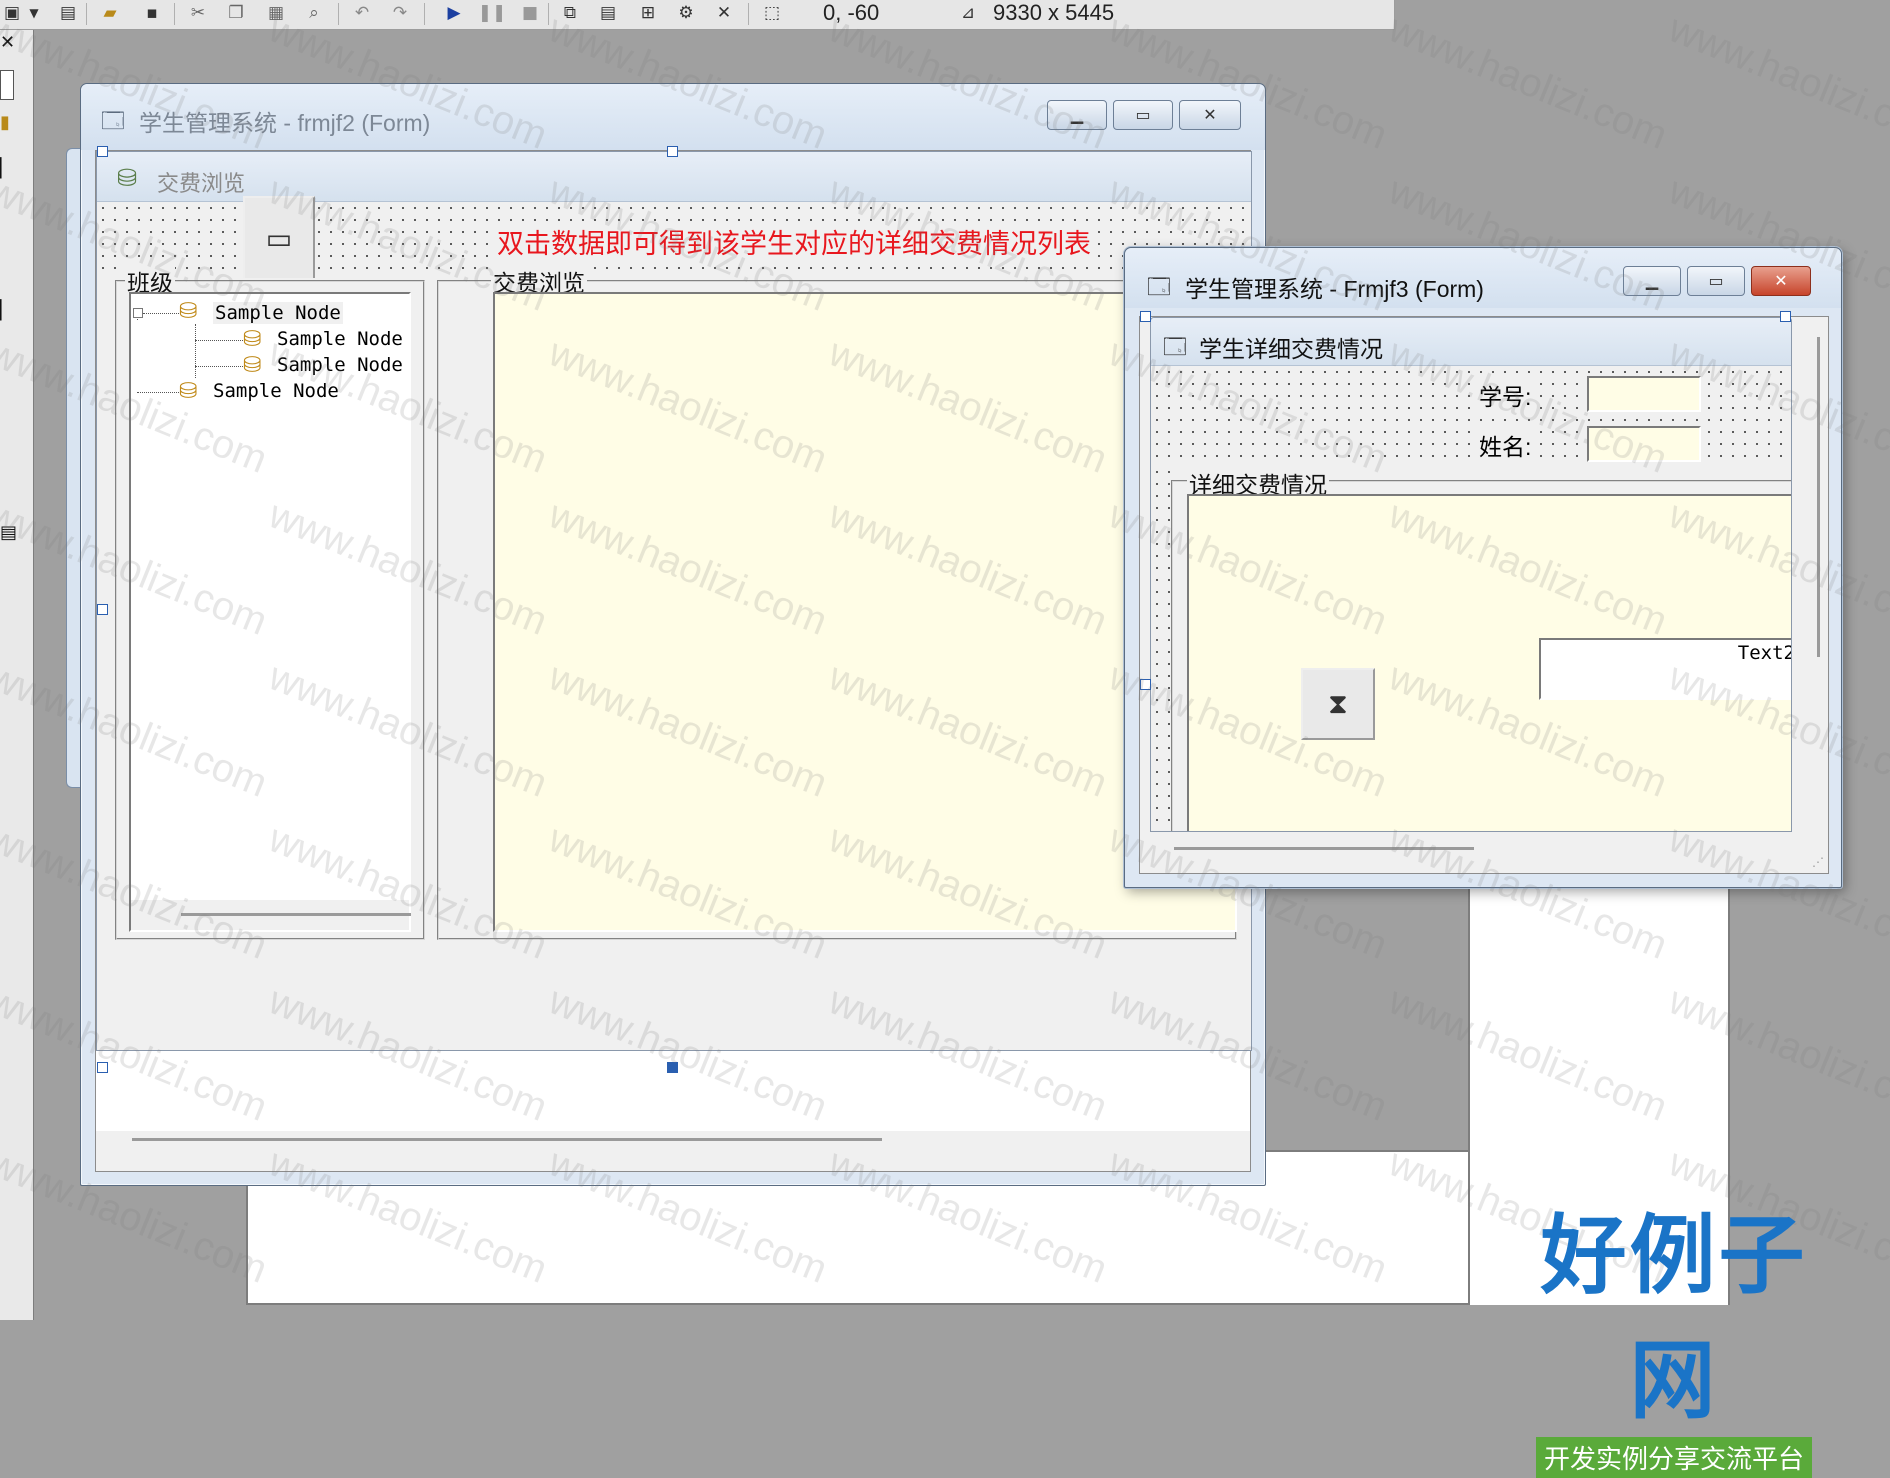 The image size is (1890, 1478). Describe the element at coordinates (113, 120) in the screenshot. I see `form-icon: 🗔` at that location.